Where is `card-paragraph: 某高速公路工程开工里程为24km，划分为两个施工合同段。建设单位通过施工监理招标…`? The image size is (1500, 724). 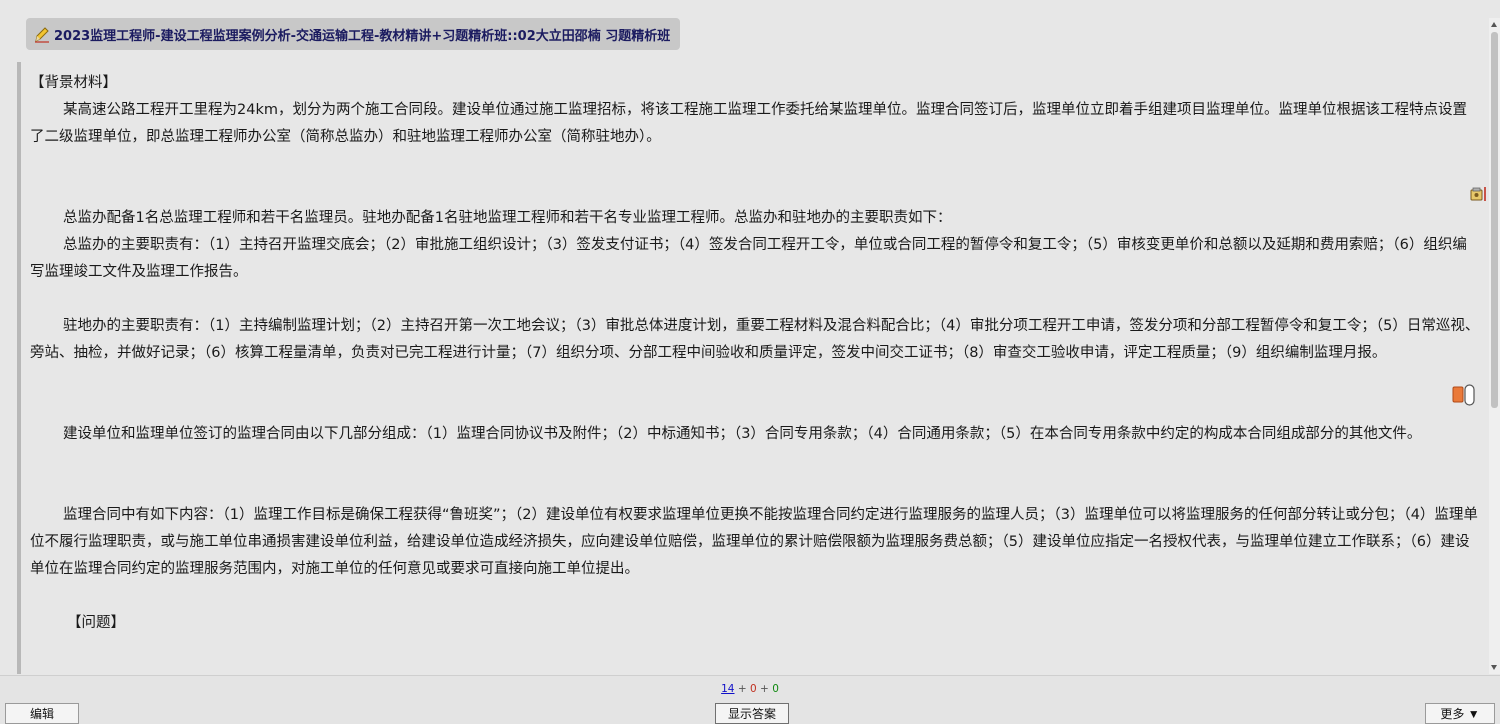
card-paragraph: 某高速公路工程开工里程为24km，划分为两个施工合同段。建设单位通过施工监理招标… is located at coordinates (748, 123).